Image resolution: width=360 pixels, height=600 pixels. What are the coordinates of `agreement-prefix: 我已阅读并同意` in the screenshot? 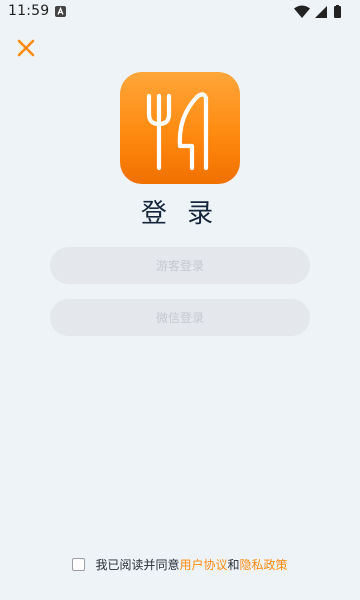 It's located at (137, 565).